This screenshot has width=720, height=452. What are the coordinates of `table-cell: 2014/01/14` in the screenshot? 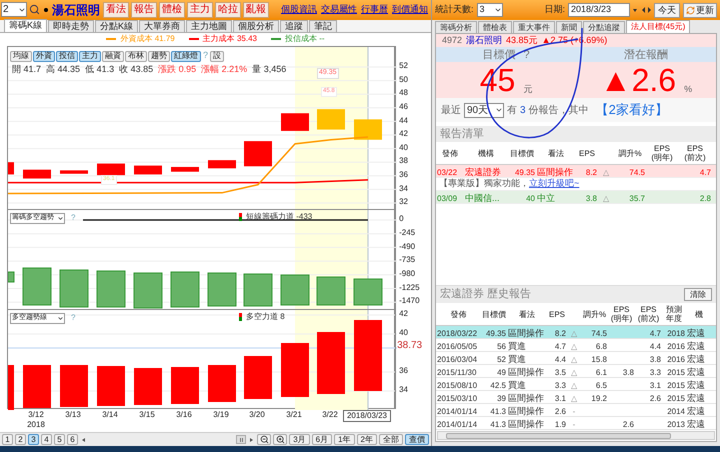 It's located at (457, 411).